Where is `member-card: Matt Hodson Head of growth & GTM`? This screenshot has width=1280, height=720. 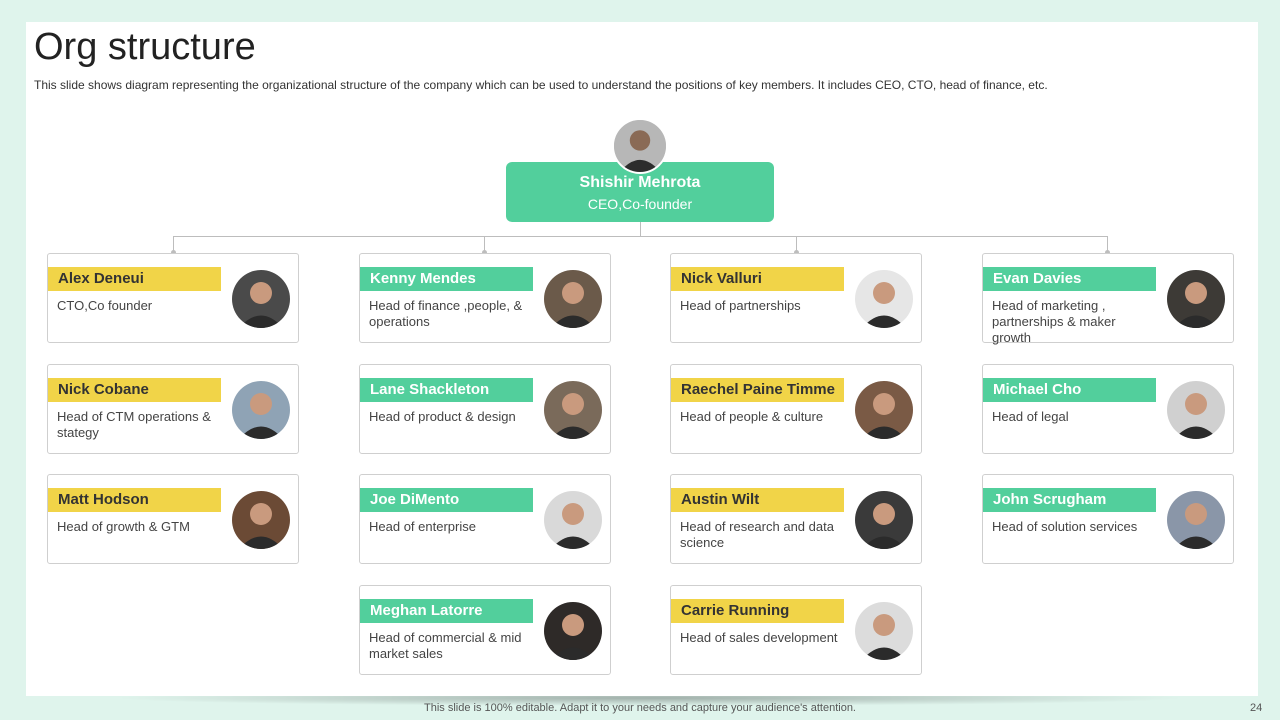 member-card: Matt Hodson Head of growth & GTM is located at coordinates (173, 519).